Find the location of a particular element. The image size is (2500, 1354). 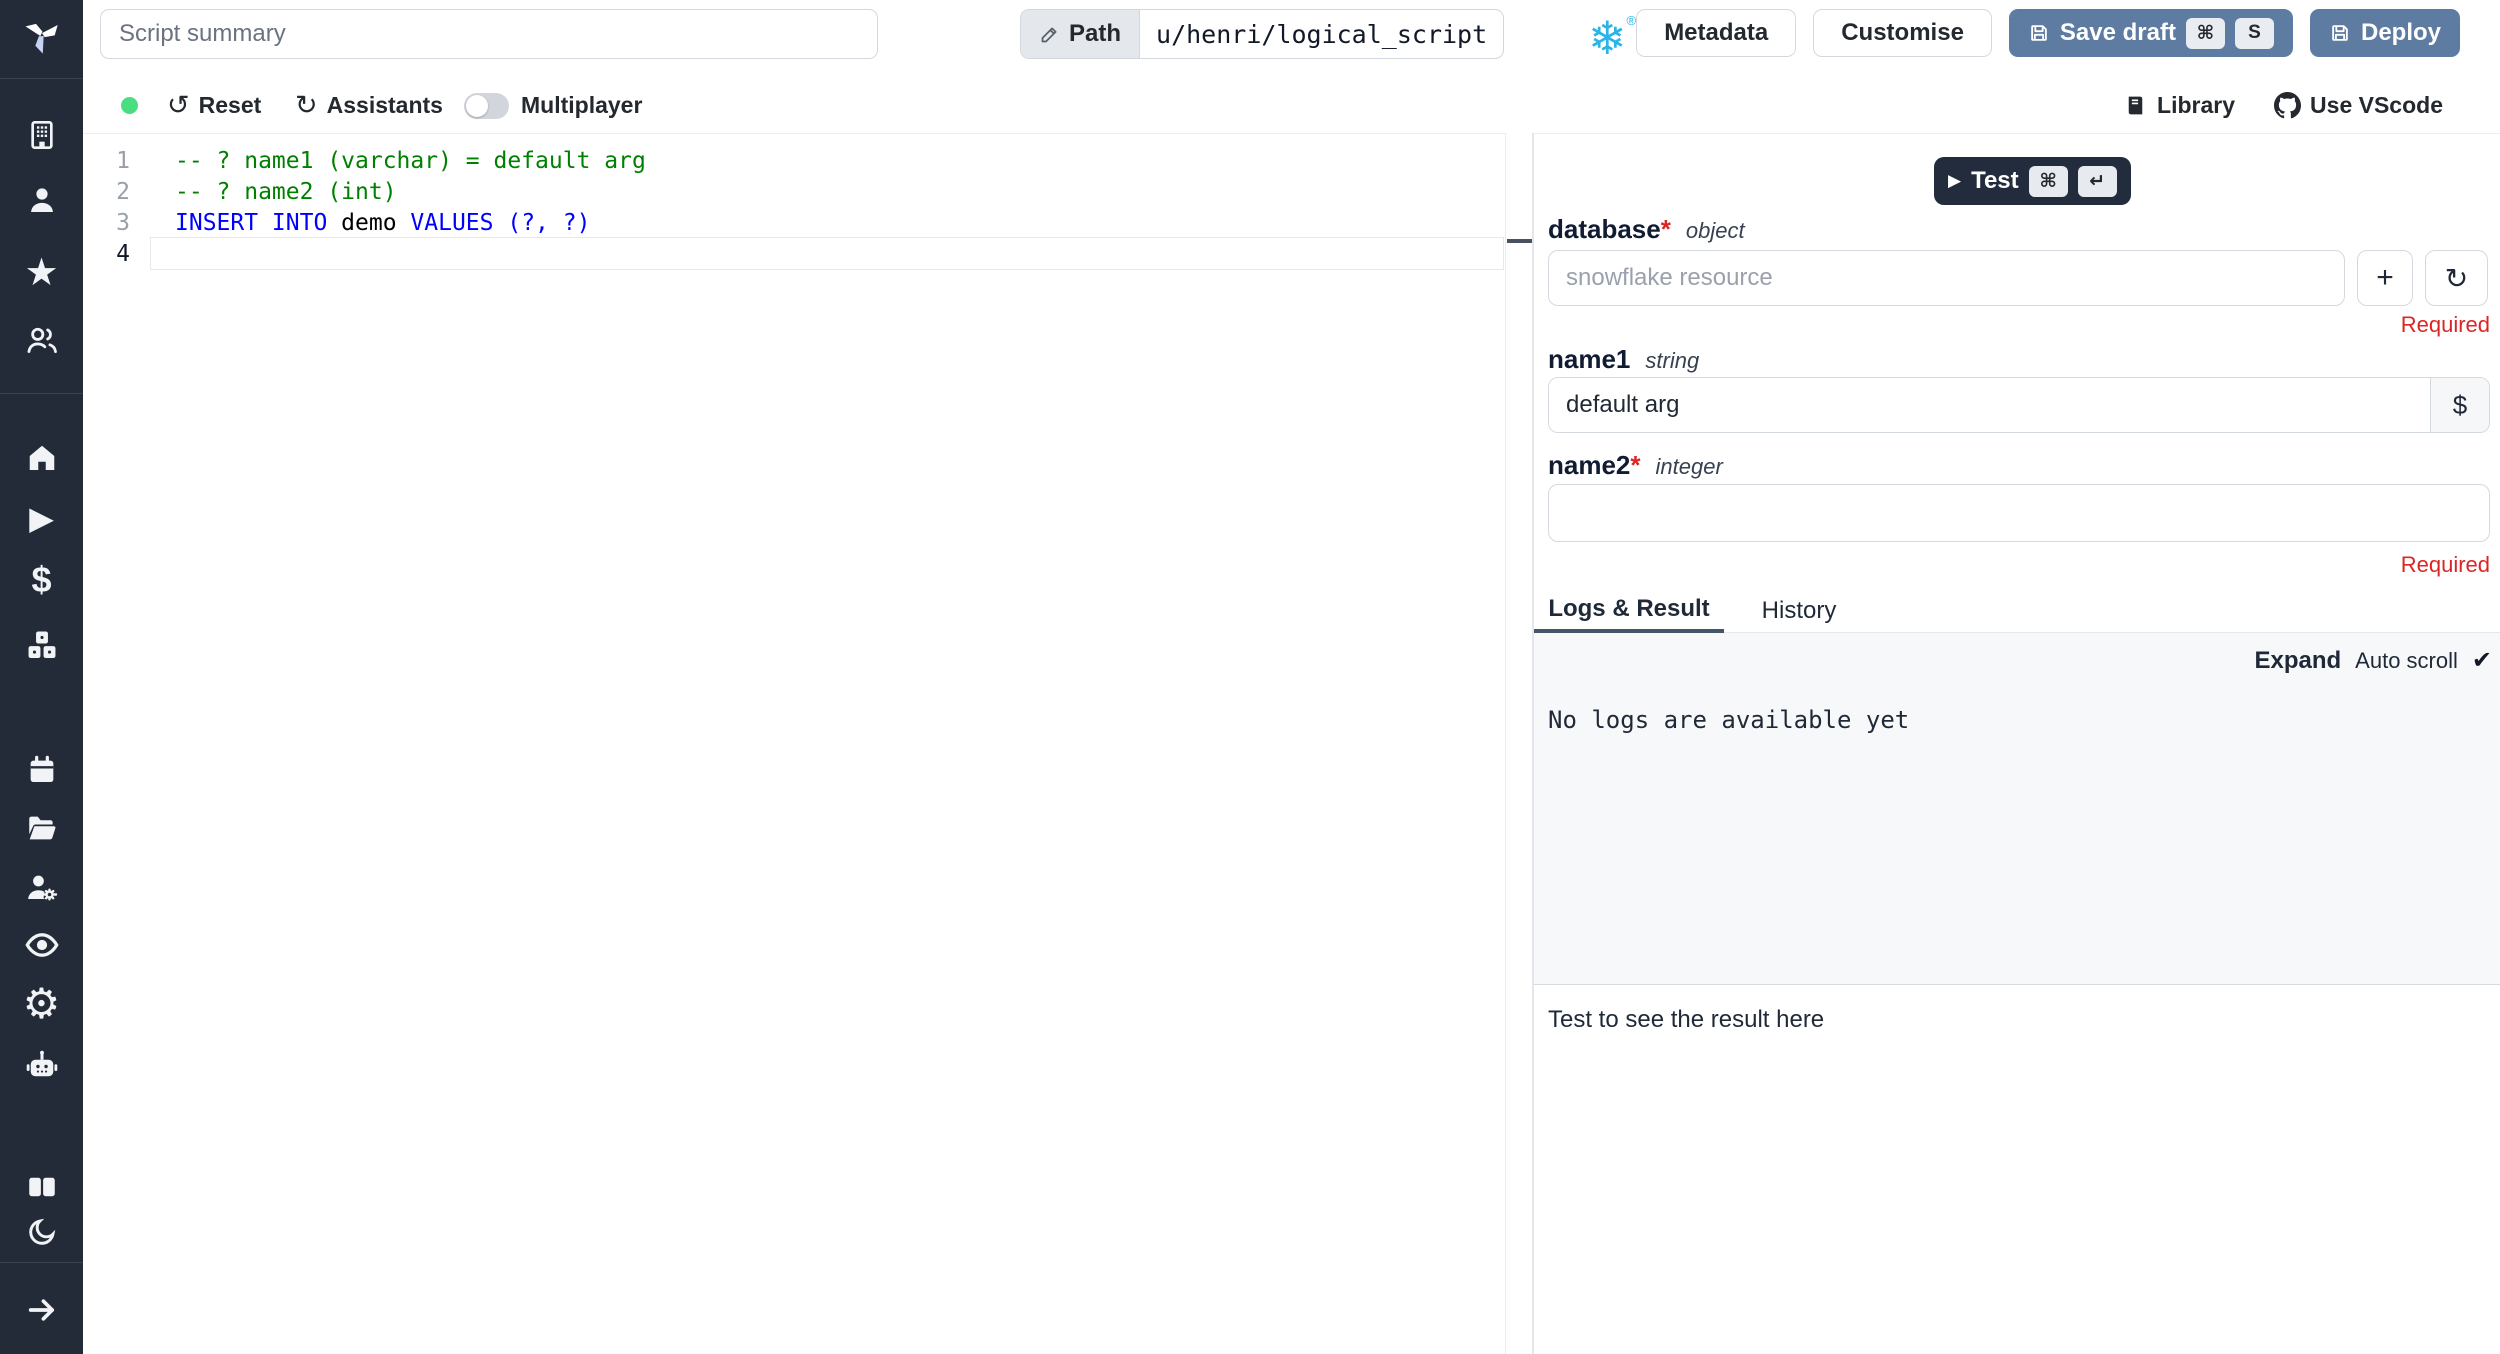

cursor-position-marker is located at coordinates (1519, 241).